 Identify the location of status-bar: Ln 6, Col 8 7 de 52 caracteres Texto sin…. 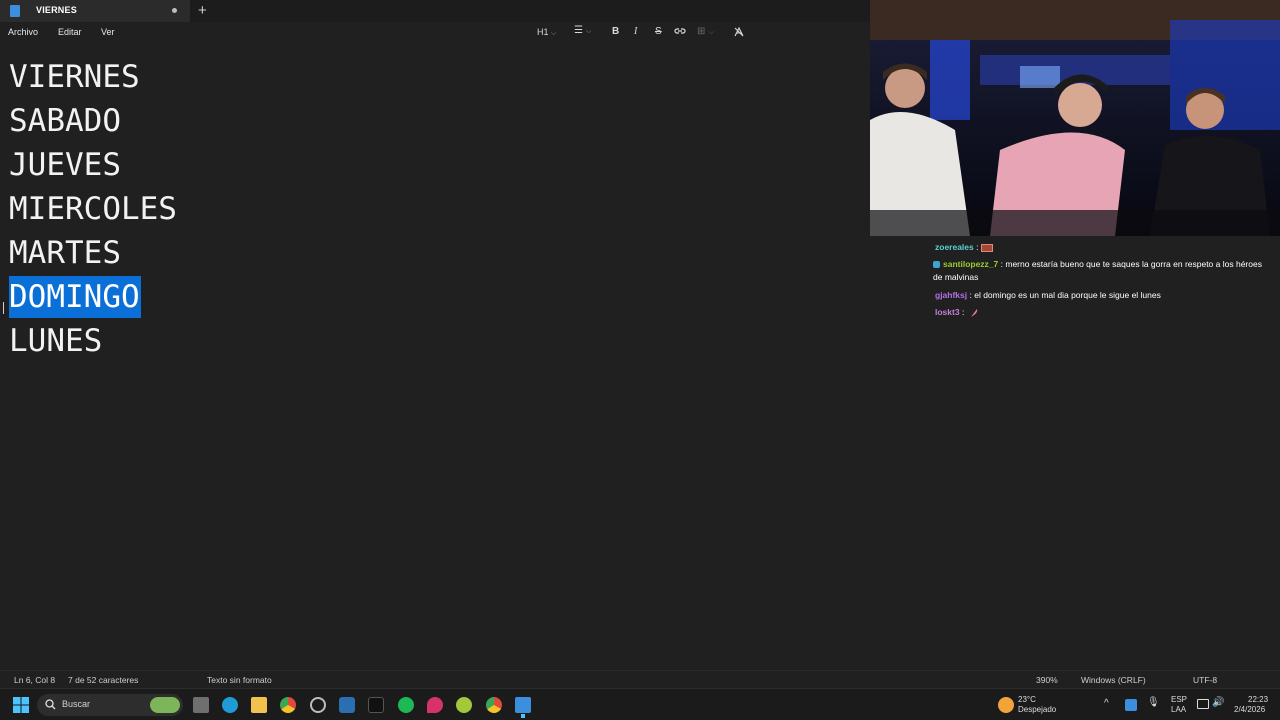
(640, 679).